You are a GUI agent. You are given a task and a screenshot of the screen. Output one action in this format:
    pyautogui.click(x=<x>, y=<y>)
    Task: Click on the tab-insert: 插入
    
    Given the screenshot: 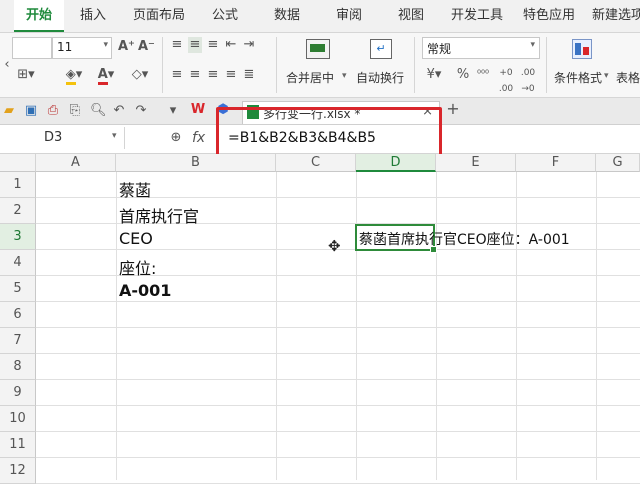 What is the action you would take?
    pyautogui.click(x=93, y=16)
    